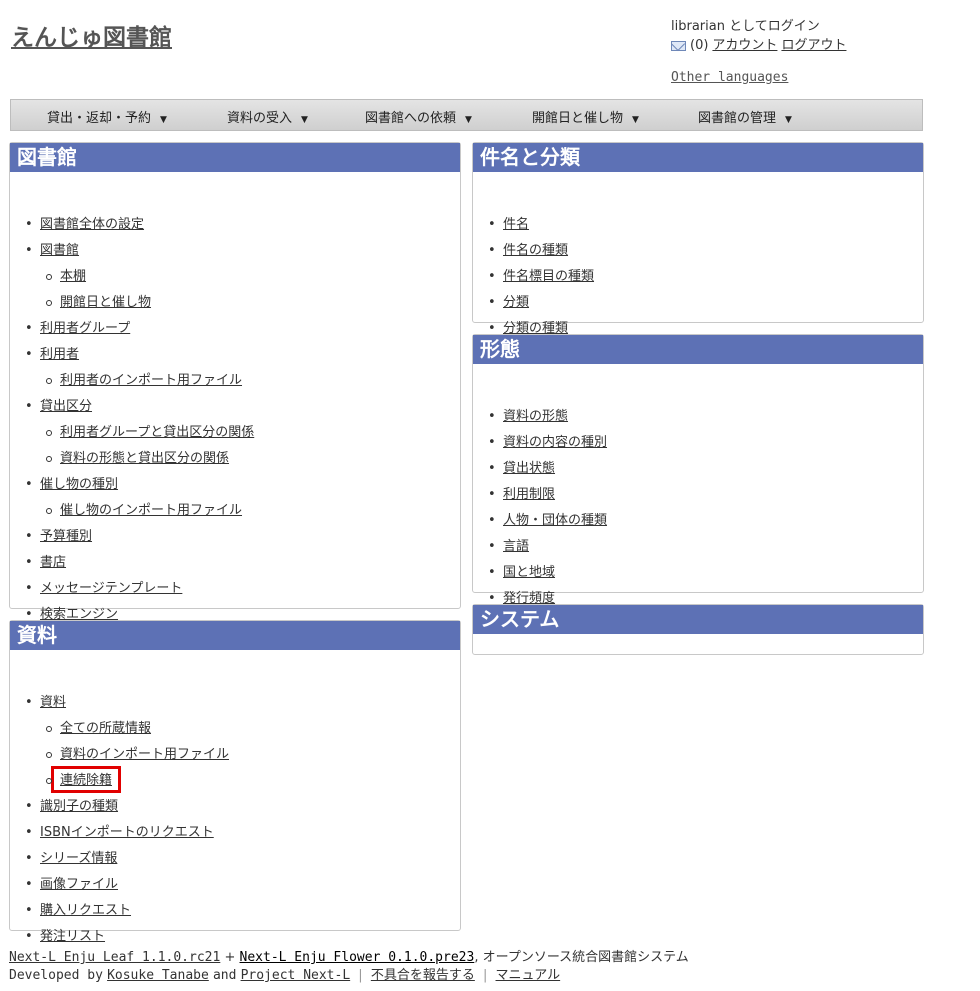  What do you see at coordinates (91, 35) in the screenshot?
I see `site-title-link: えんじゅ図書館` at bounding box center [91, 35].